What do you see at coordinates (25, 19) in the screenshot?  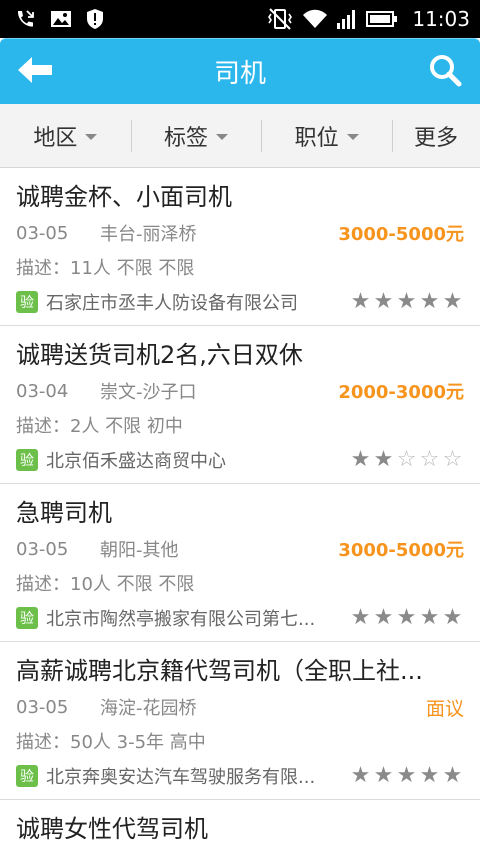 I see `phone-missed-icon` at bounding box center [25, 19].